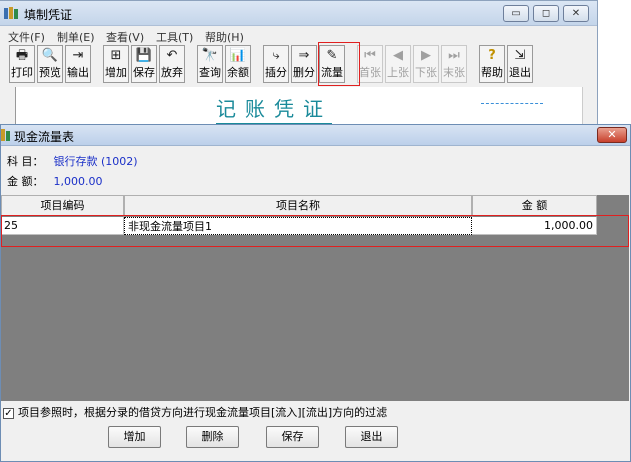  What do you see at coordinates (298, 13) in the screenshot?
I see `voucher-window-titlebar: 填制凭证 ▭ ◻ ✕` at bounding box center [298, 13].